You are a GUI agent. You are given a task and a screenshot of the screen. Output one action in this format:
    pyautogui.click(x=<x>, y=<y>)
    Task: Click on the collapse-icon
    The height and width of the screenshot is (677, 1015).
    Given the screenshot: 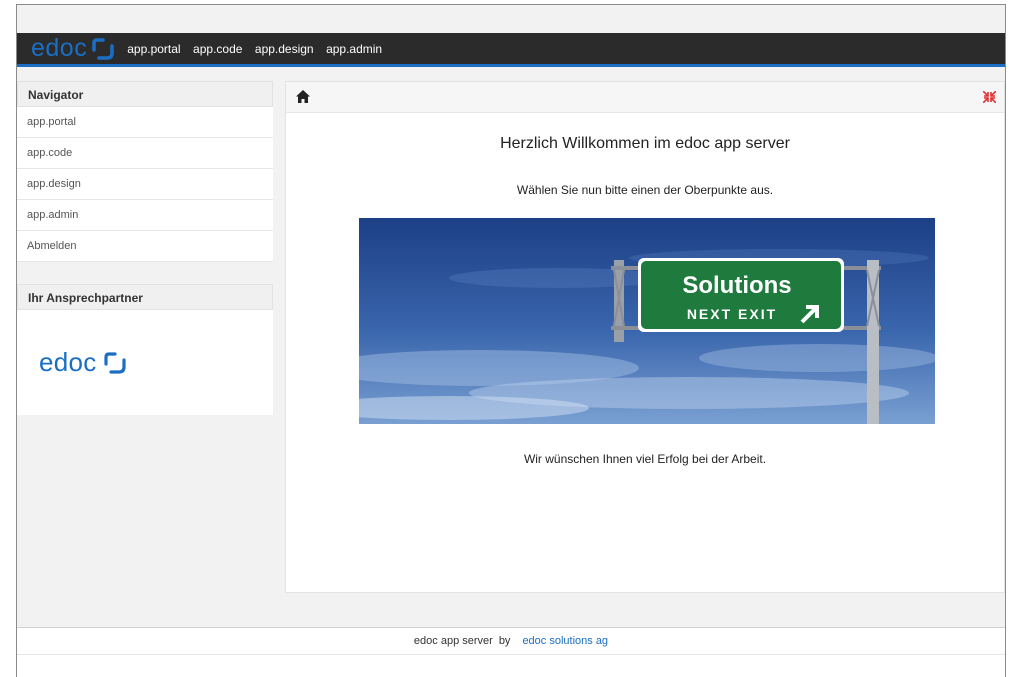 What is the action you would take?
    pyautogui.click(x=989, y=97)
    